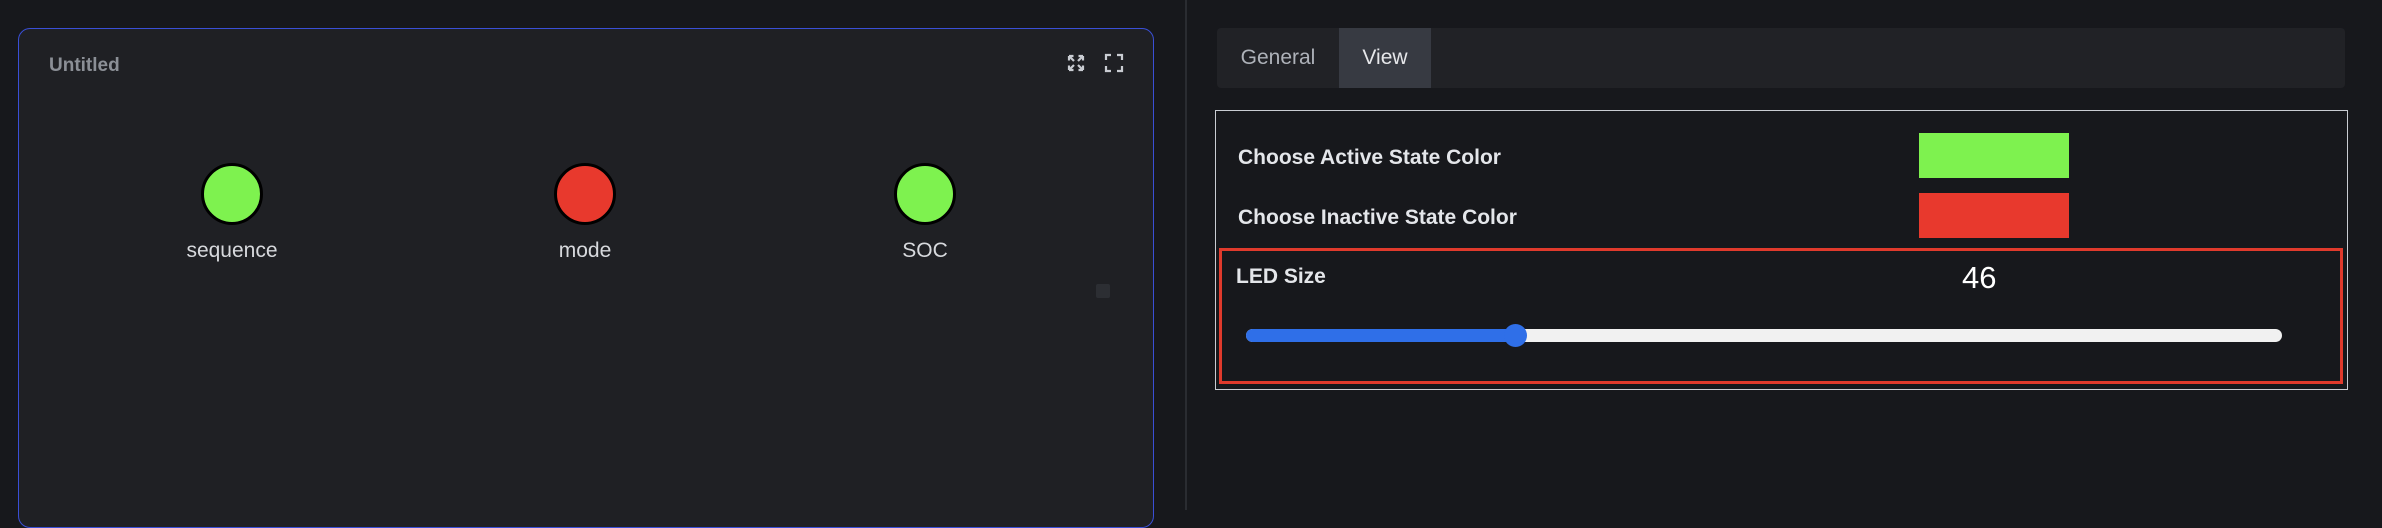  I want to click on active-color-picker, so click(1994, 155).